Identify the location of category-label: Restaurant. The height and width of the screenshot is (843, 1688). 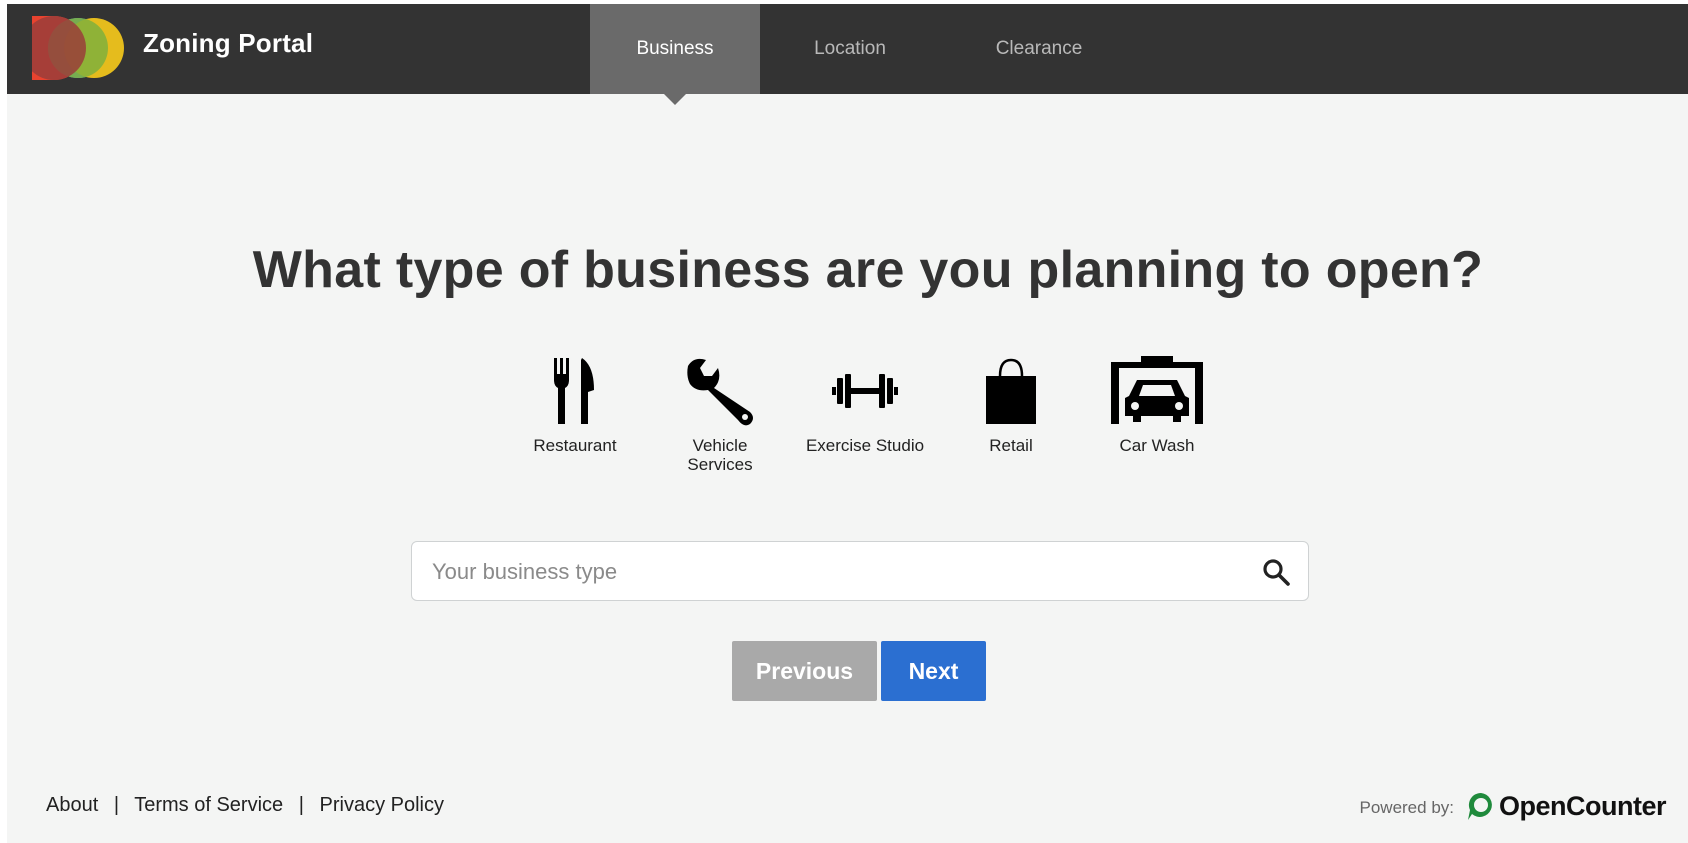
(575, 445).